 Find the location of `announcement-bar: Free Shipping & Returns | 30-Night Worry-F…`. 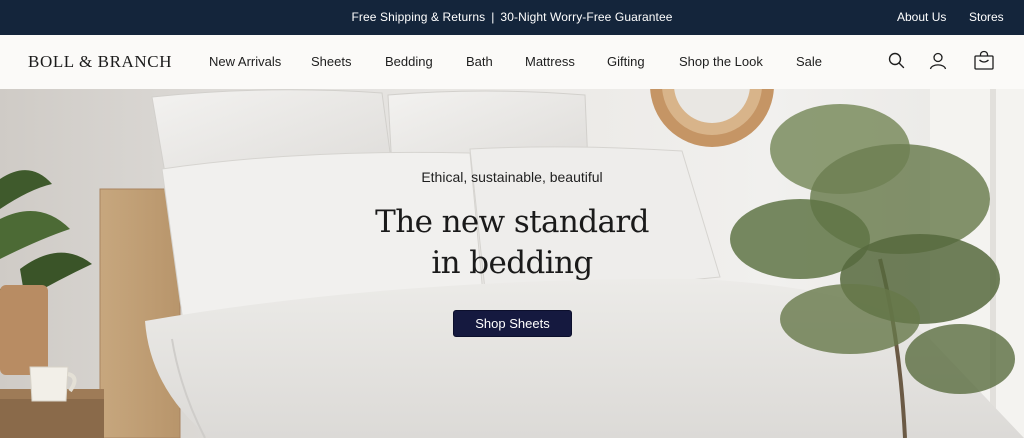

announcement-bar: Free Shipping & Returns | 30-Night Worry-F… is located at coordinates (512, 17).